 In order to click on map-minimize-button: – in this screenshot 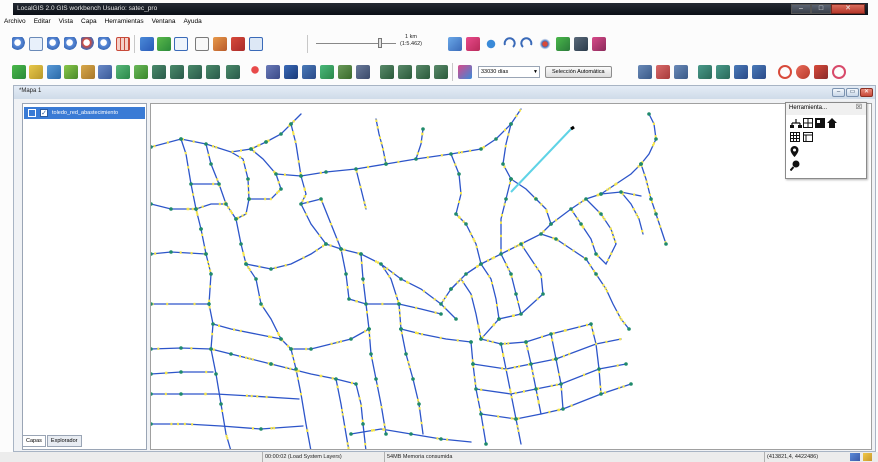, I will do `click(838, 92)`.